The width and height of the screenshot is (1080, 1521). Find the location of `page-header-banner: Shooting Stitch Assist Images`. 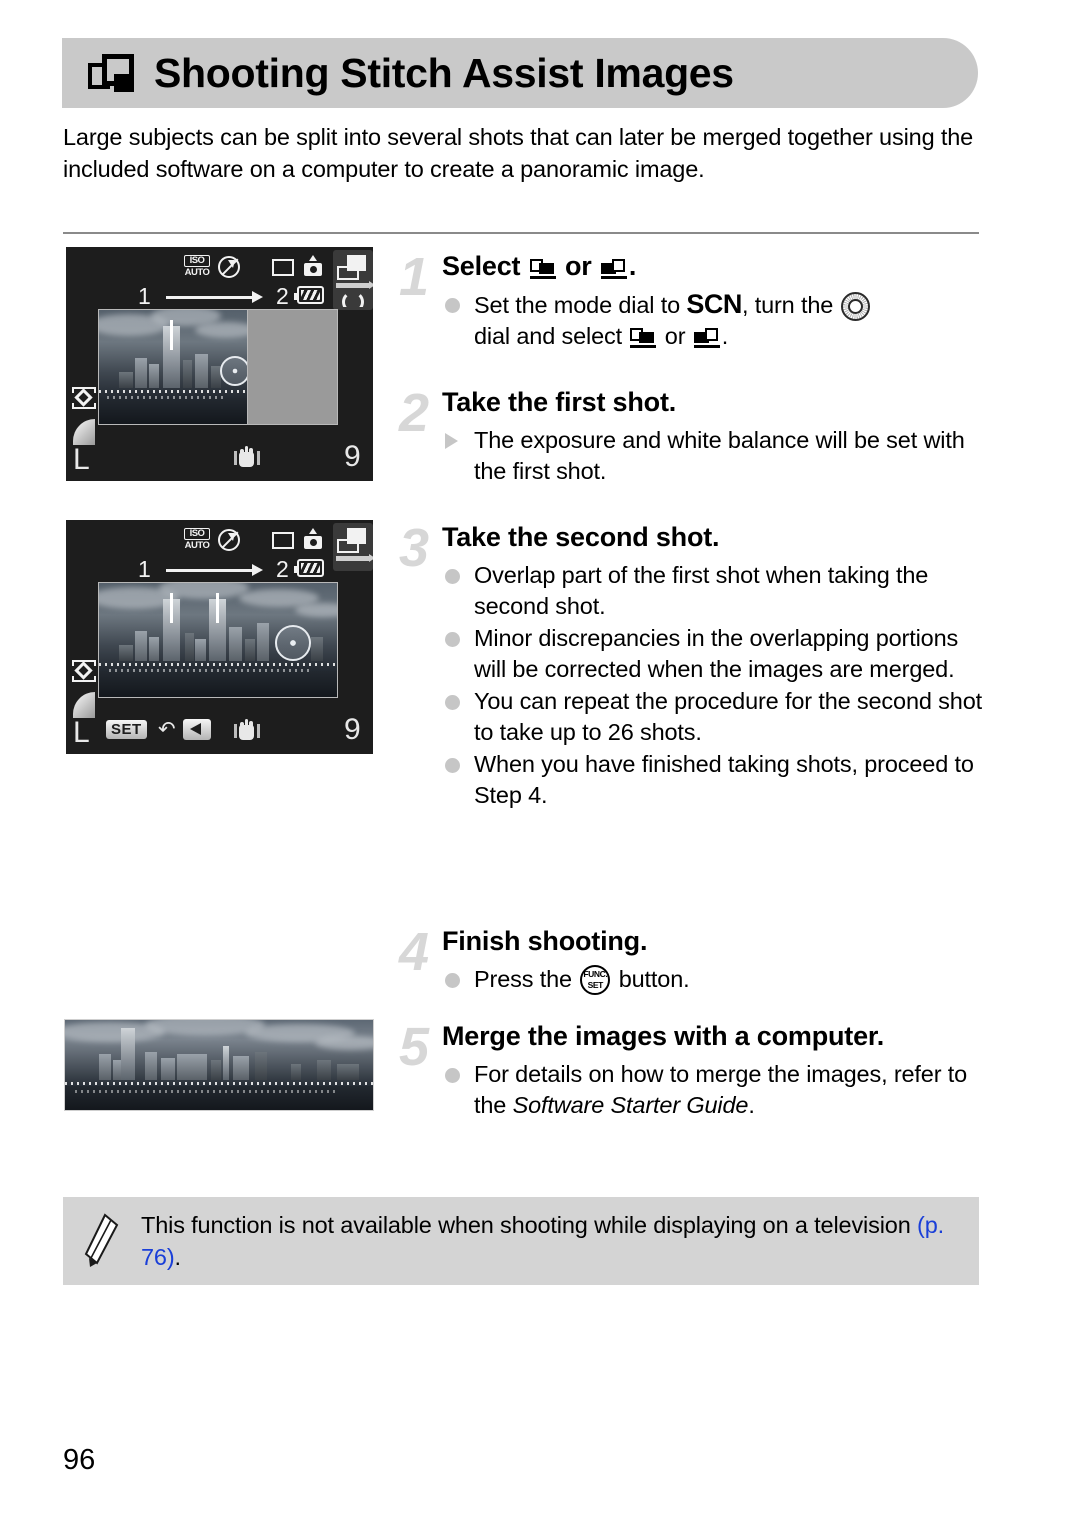

page-header-banner: Shooting Stitch Assist Images is located at coordinates (520, 73).